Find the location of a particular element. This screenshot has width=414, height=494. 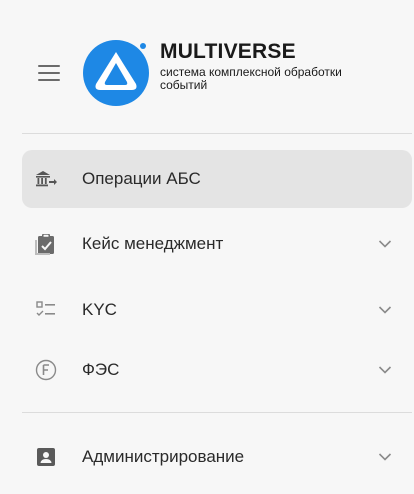

nav-item-administration: Администрирование is located at coordinates (217, 457).